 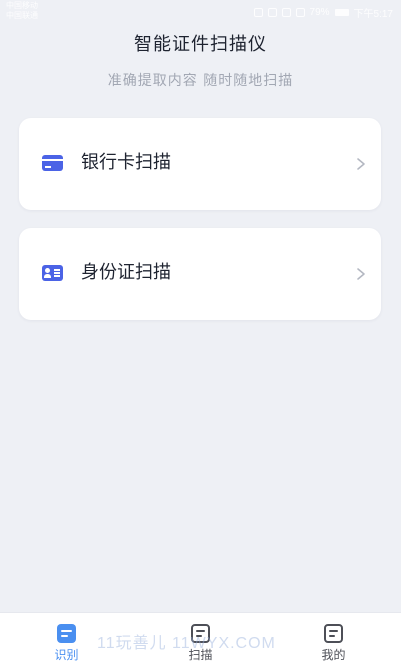 I want to click on status-bar: 中国移动 中国联通 79% 下午5:17, so click(x=200, y=11).